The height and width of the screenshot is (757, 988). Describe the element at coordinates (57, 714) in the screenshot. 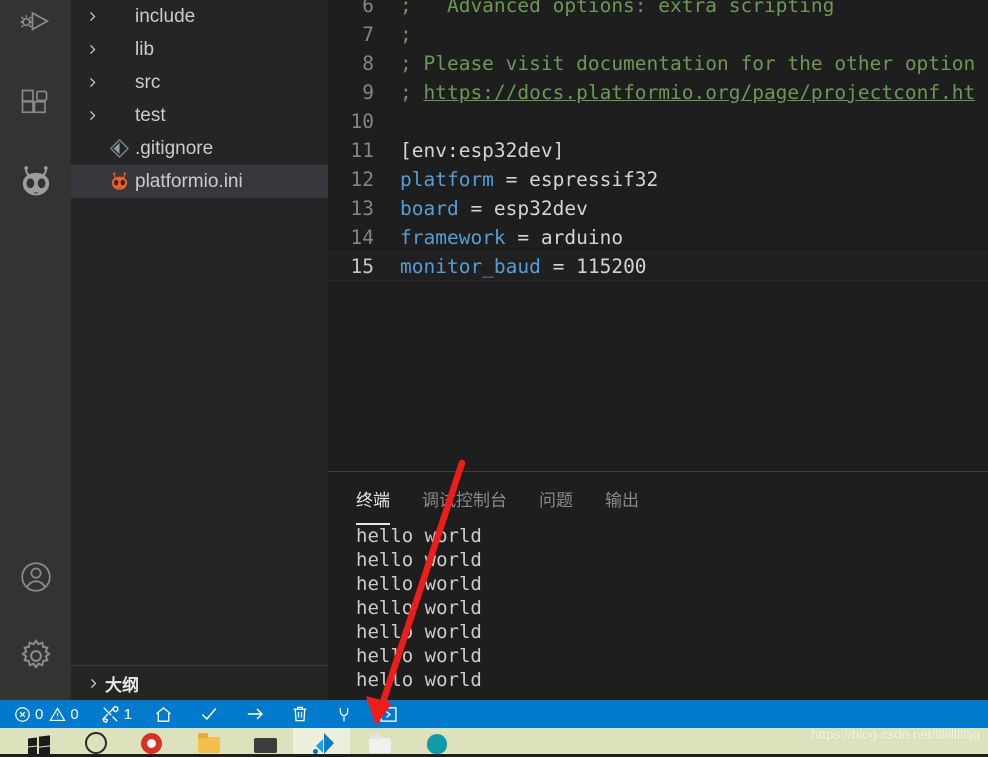

I see `warning-triangle-icon` at that location.